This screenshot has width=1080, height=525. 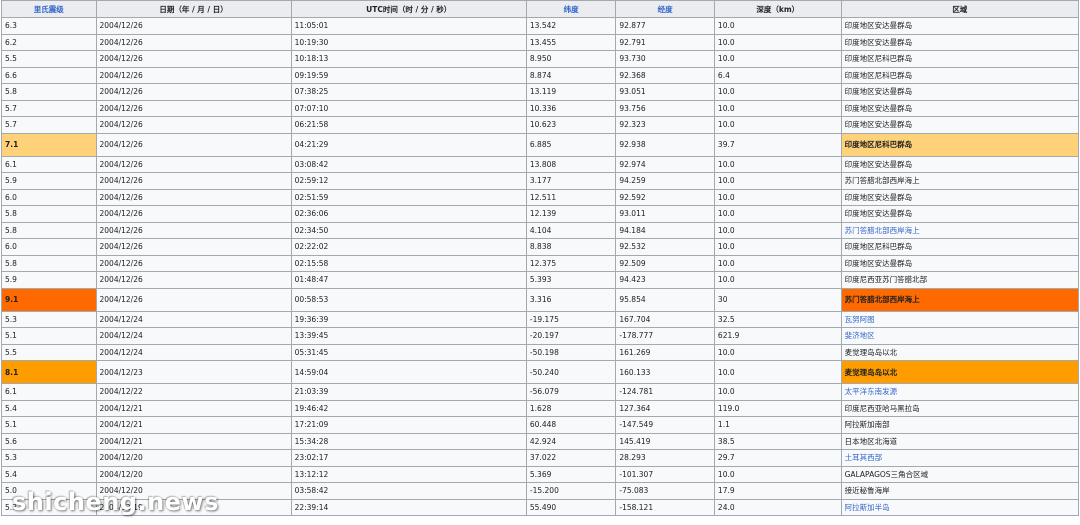 I want to click on longitude-cell: 160.133, so click(x=665, y=372).